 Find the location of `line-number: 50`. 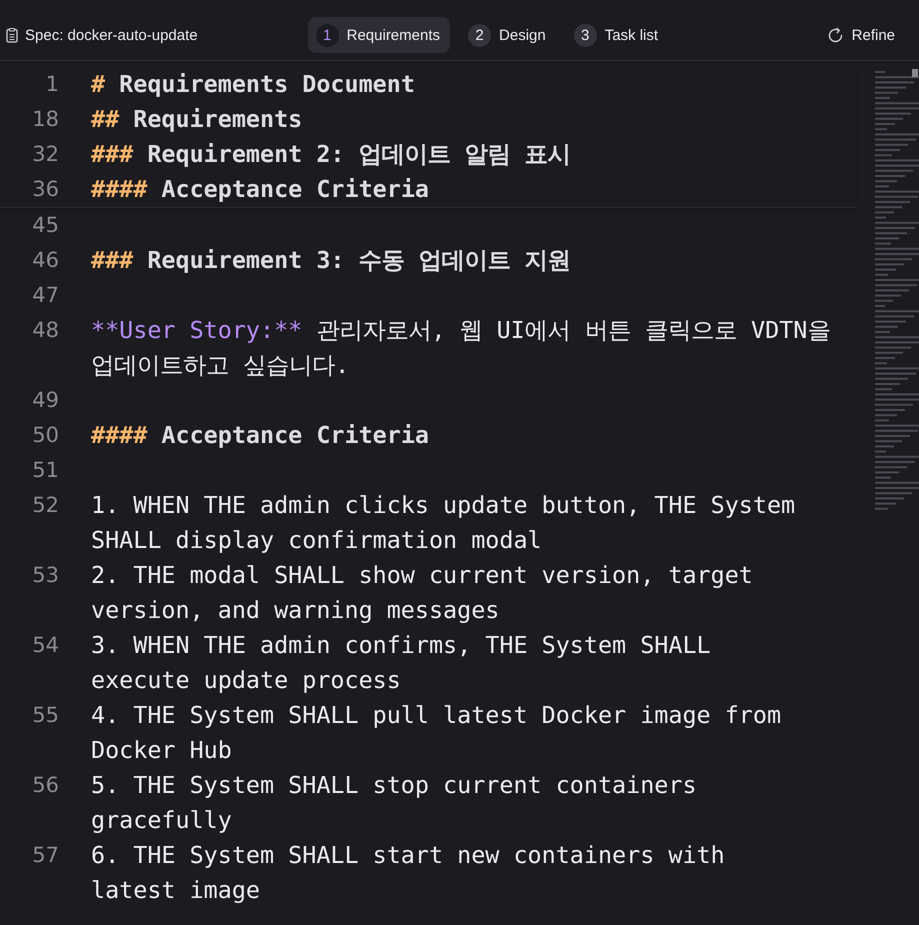

line-number: 50 is located at coordinates (45, 435).